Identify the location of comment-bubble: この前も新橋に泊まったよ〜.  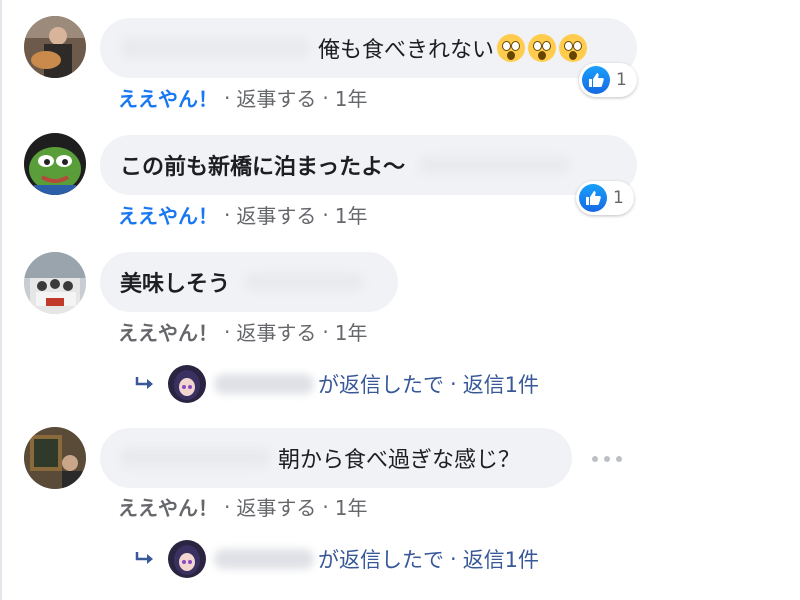
(368, 165).